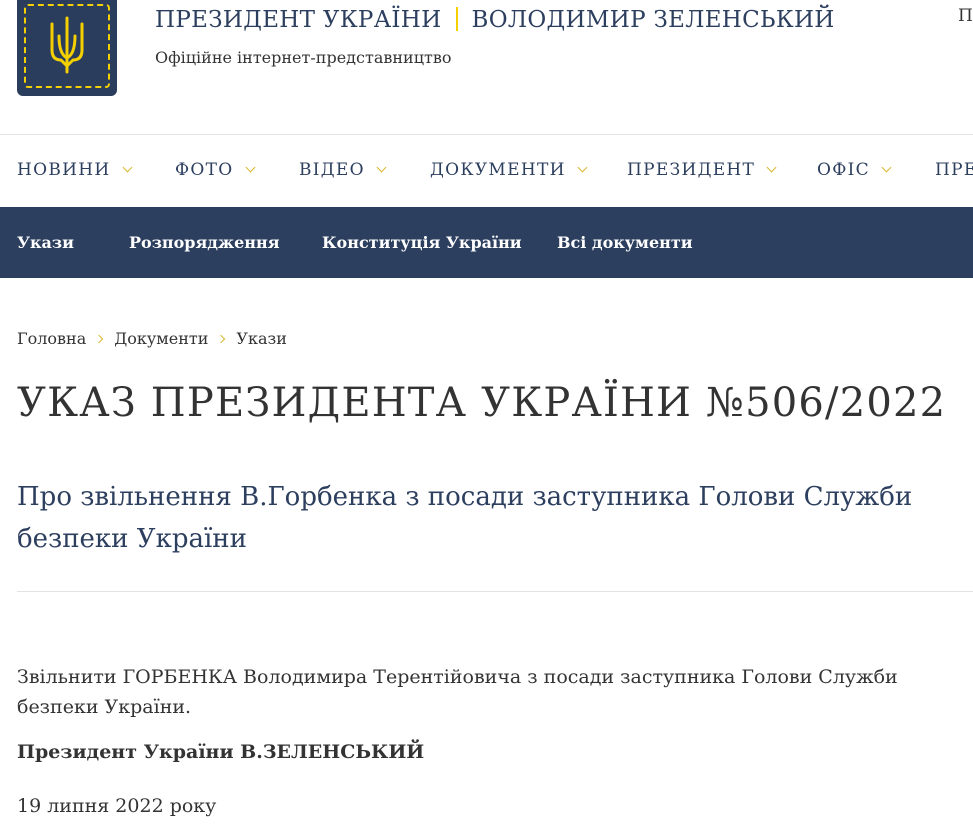  What do you see at coordinates (625, 242) in the screenshot?
I see `subnav-item-all-documents: Всі документи` at bounding box center [625, 242].